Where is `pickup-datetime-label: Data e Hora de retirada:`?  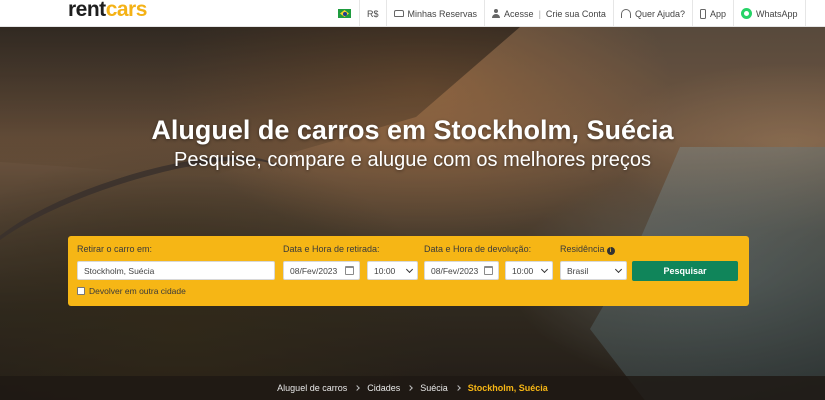 pickup-datetime-label: Data e Hora de retirada: is located at coordinates (331, 249).